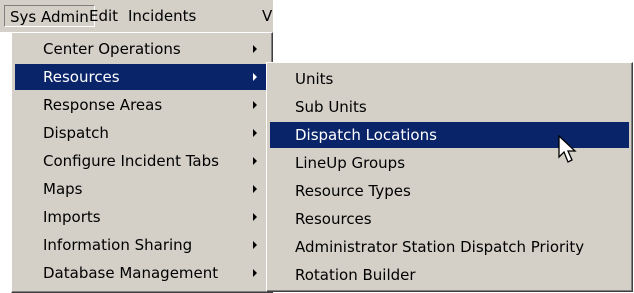 Image resolution: width=634 pixels, height=293 pixels. What do you see at coordinates (72, 217) in the screenshot?
I see `menu-item-label: Imports` at bounding box center [72, 217].